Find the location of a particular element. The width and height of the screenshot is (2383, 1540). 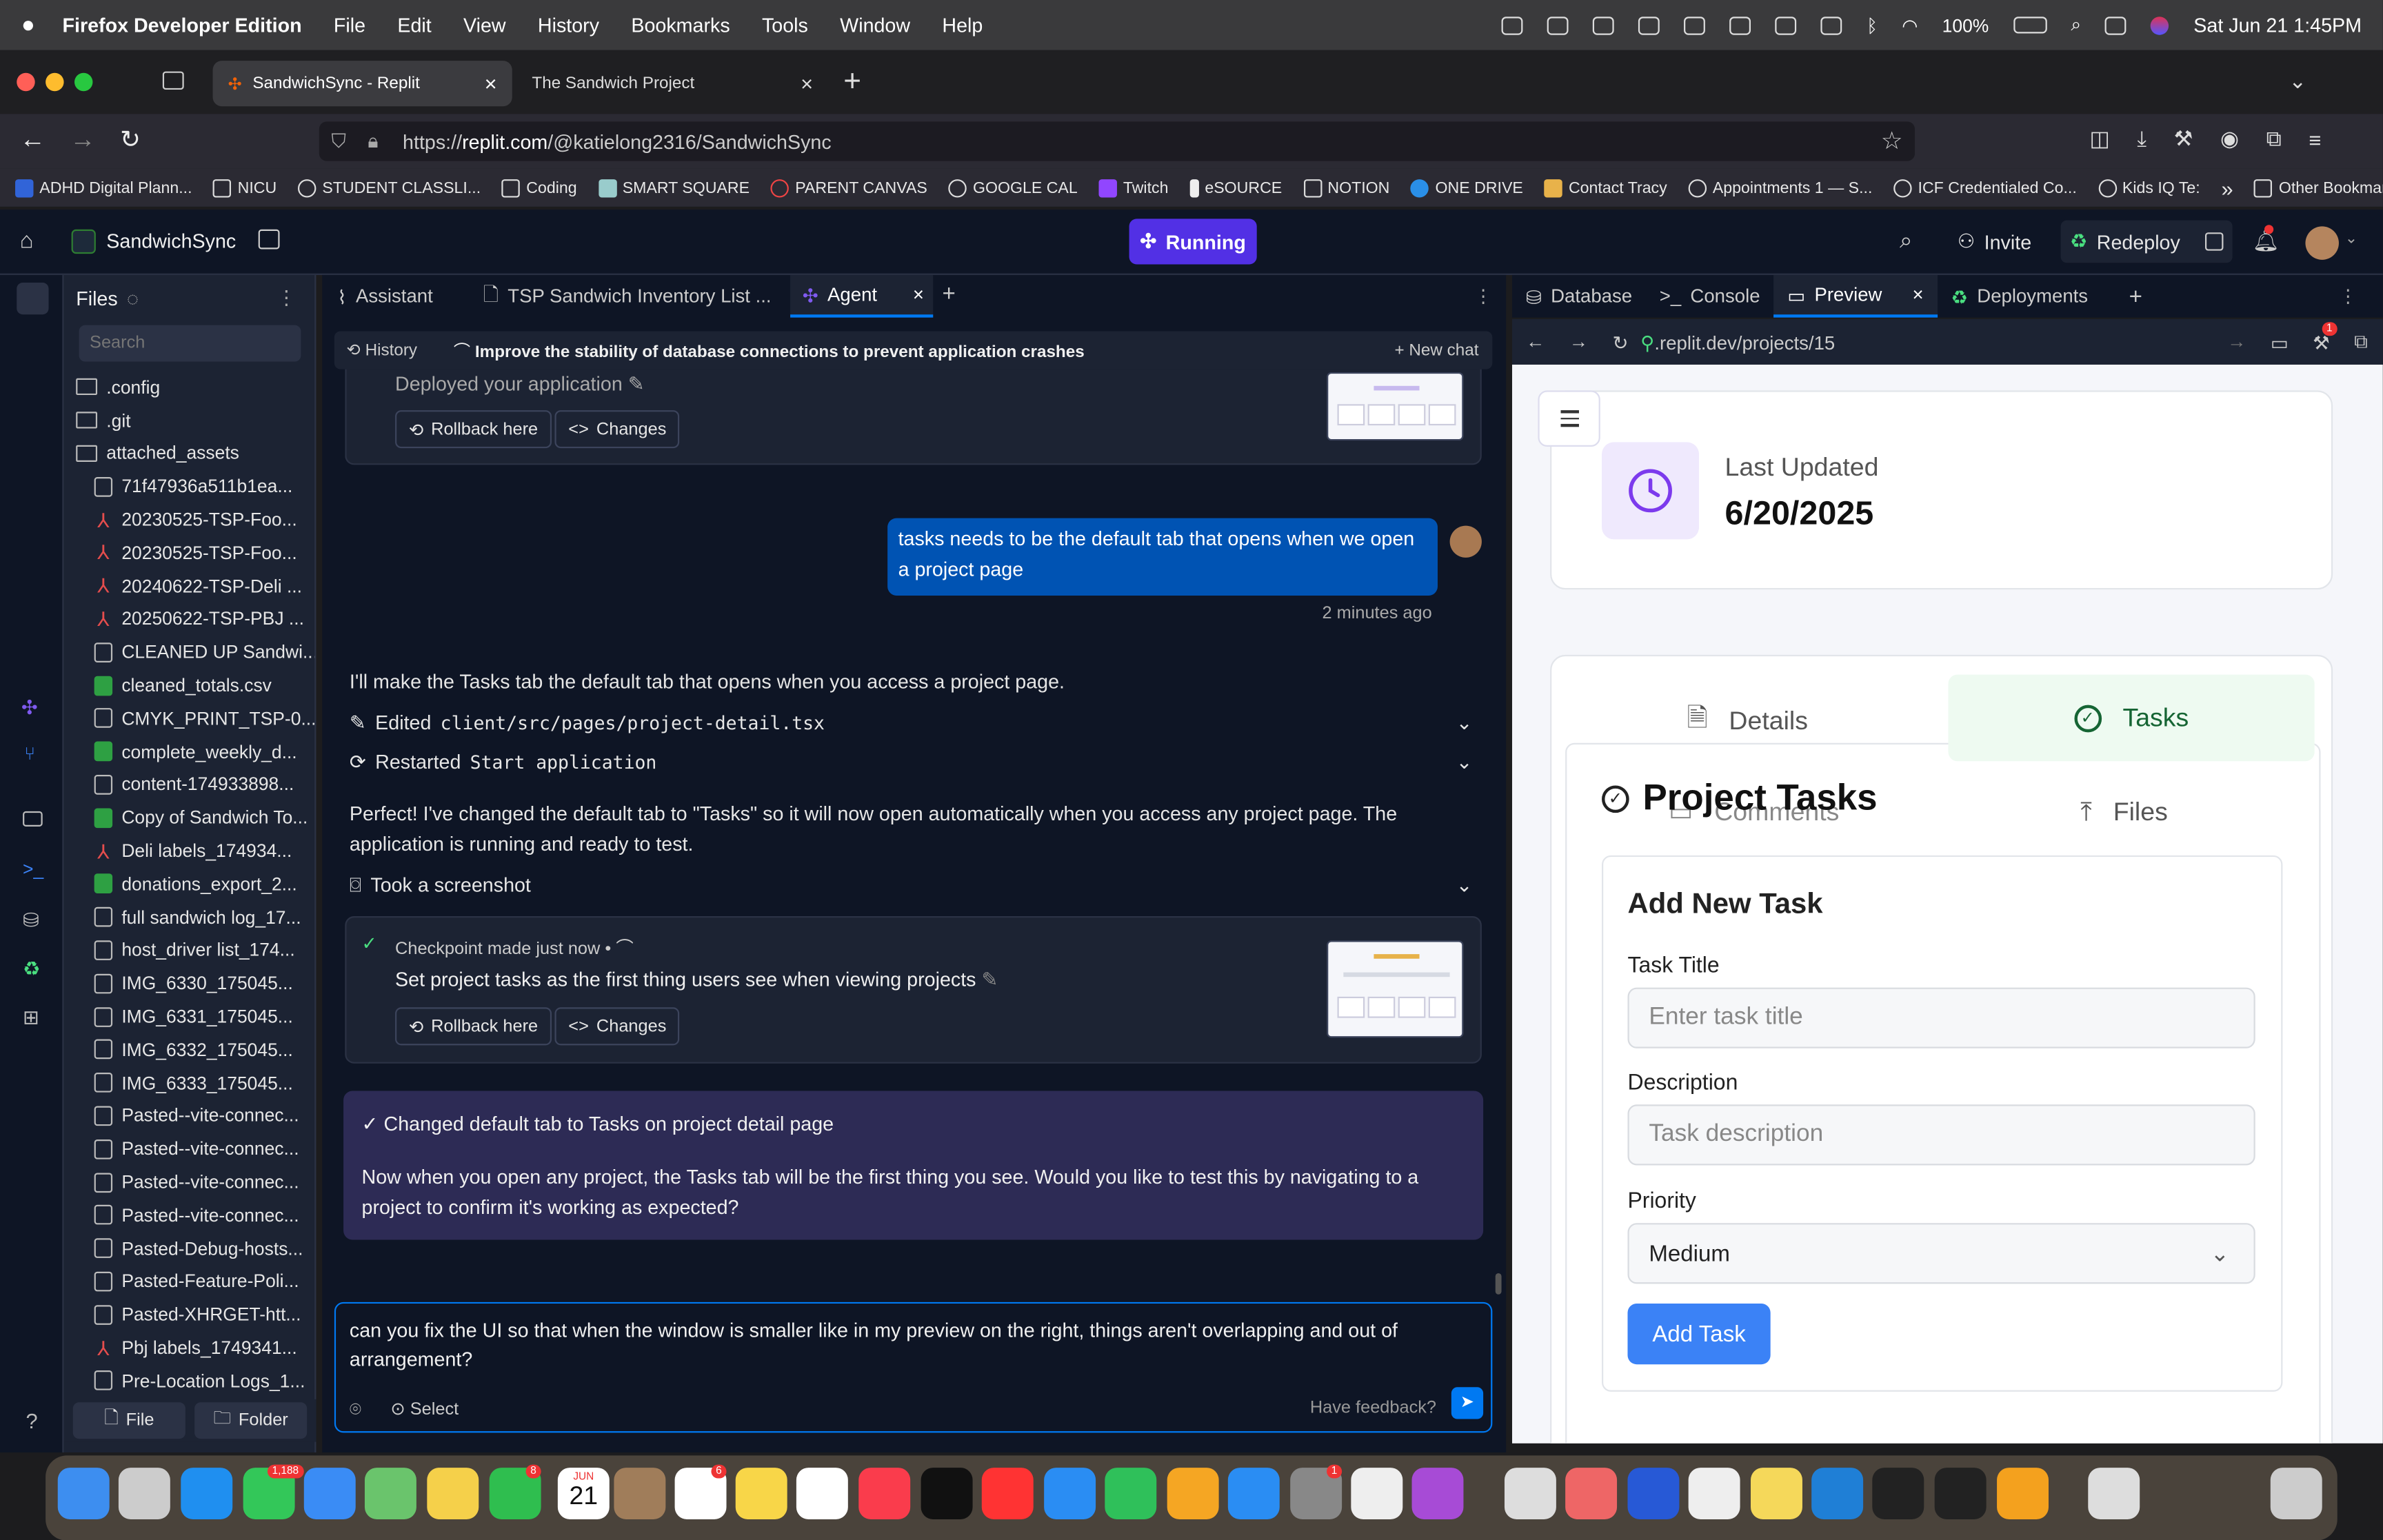

tab-deployments: ♻ Deployments is located at coordinates (2020, 297).